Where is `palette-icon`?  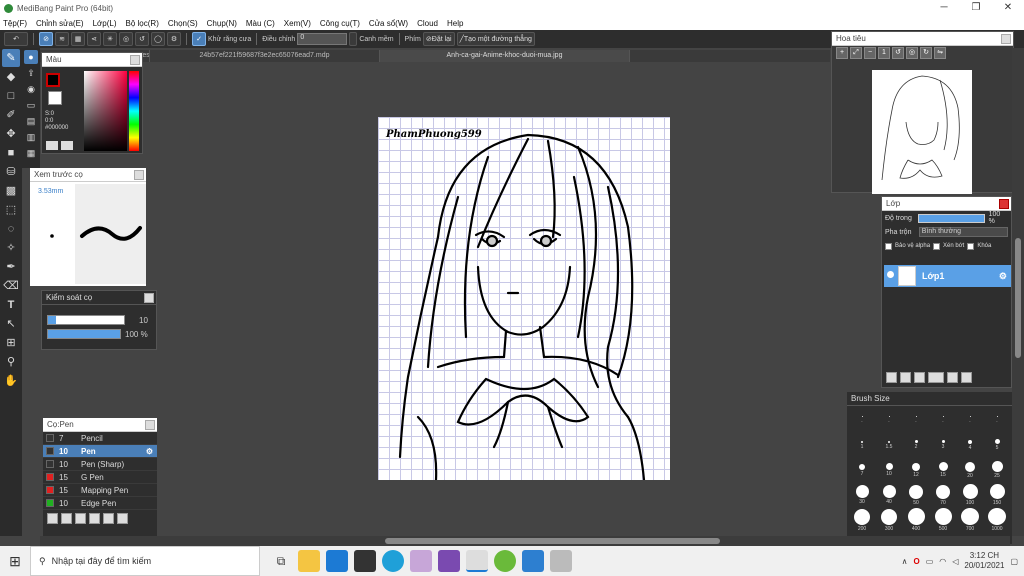
palette-icon is located at coordinates (67, 145).